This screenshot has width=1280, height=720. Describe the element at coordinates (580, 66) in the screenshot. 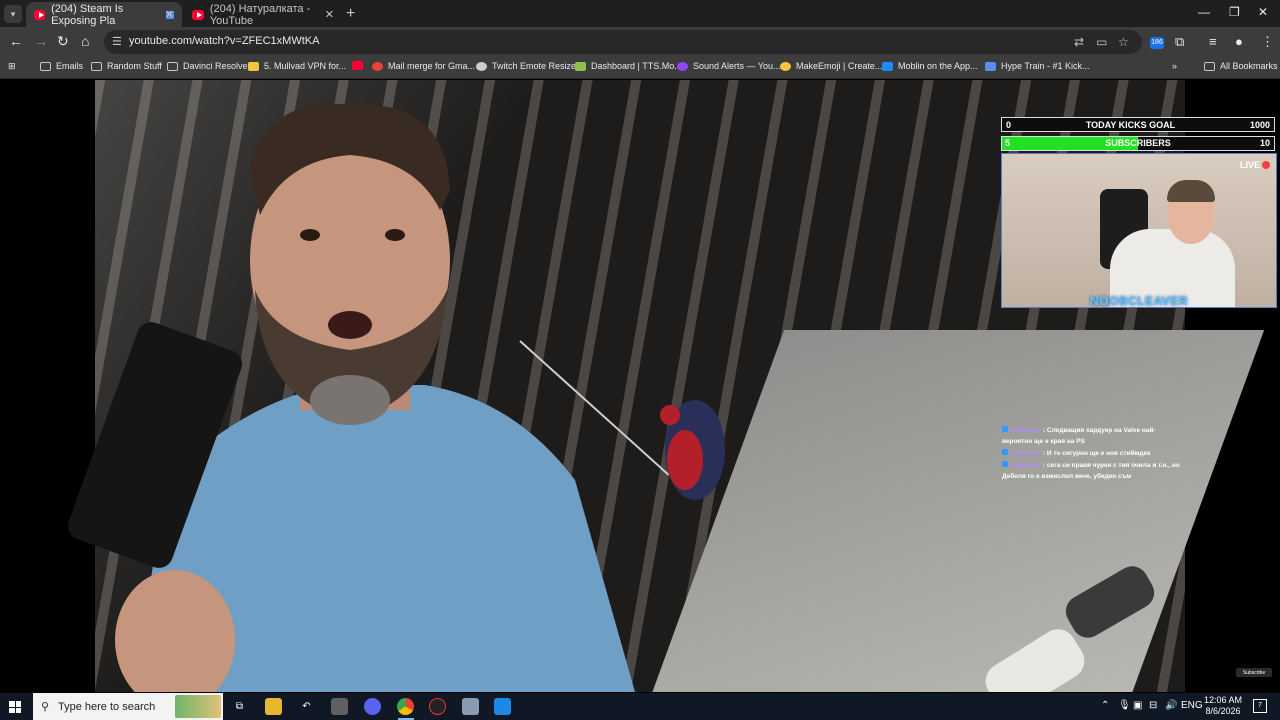

I see `tts-icon` at that location.